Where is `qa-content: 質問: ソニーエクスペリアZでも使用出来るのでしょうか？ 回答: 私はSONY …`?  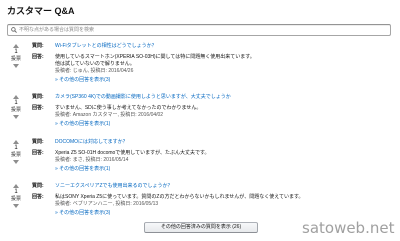
qa-content: 質問: ソニーエクスペリアZでも使用出来るのでしょうか？ 回答: 私はSONY … is located at coordinates (167, 200).